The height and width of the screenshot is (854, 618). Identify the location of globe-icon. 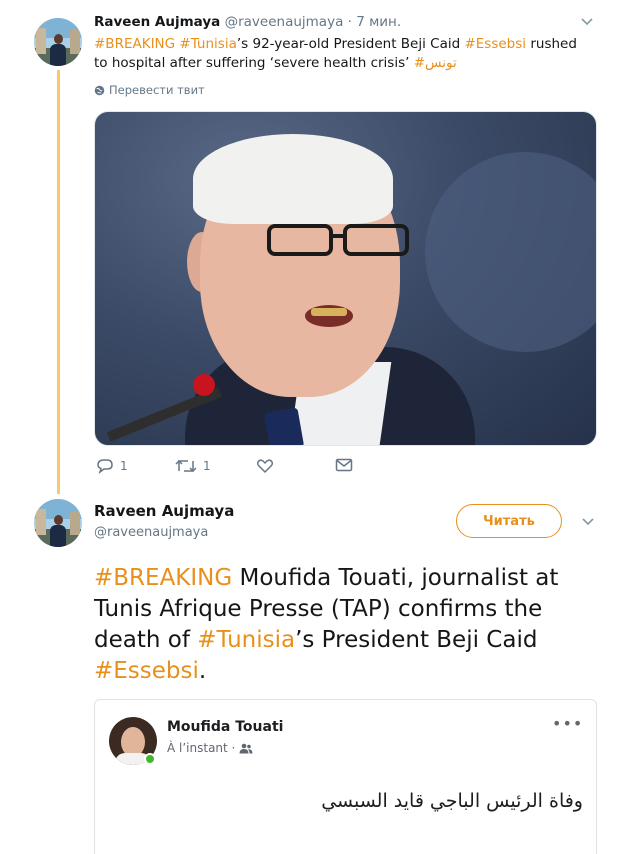
(99, 90).